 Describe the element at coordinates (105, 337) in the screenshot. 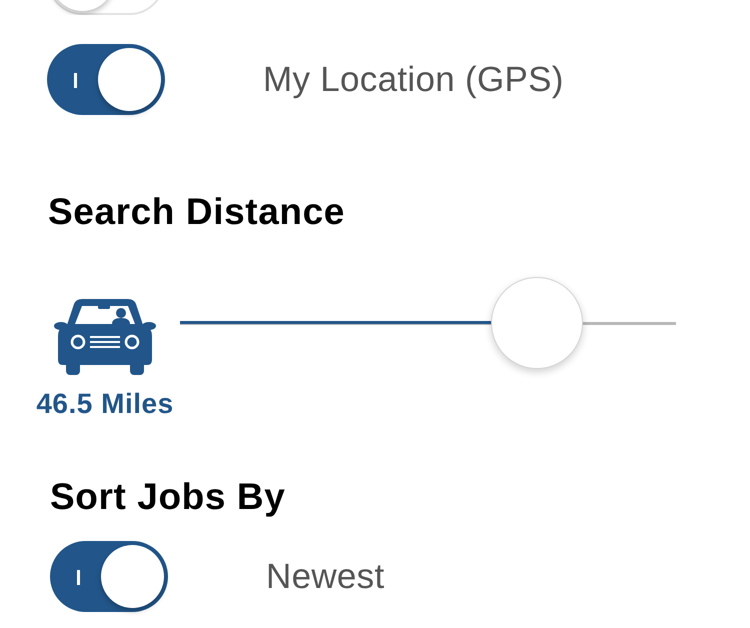

I see `car-icon` at that location.